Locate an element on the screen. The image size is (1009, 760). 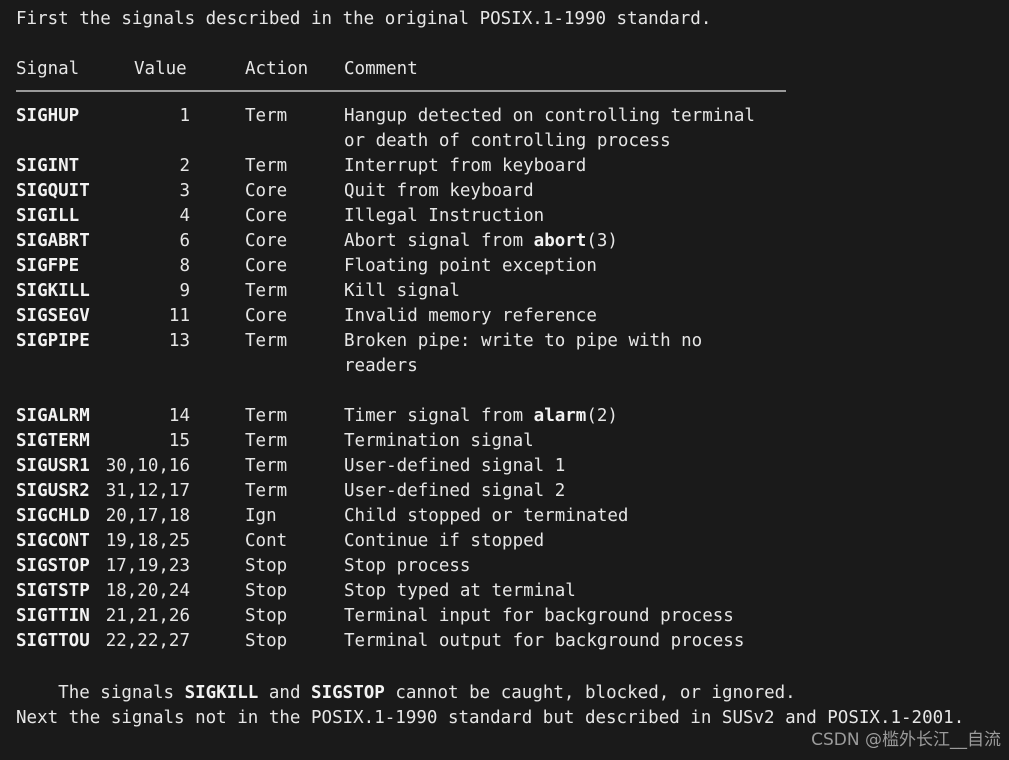
column-header-action: Action is located at coordinates (277, 69).